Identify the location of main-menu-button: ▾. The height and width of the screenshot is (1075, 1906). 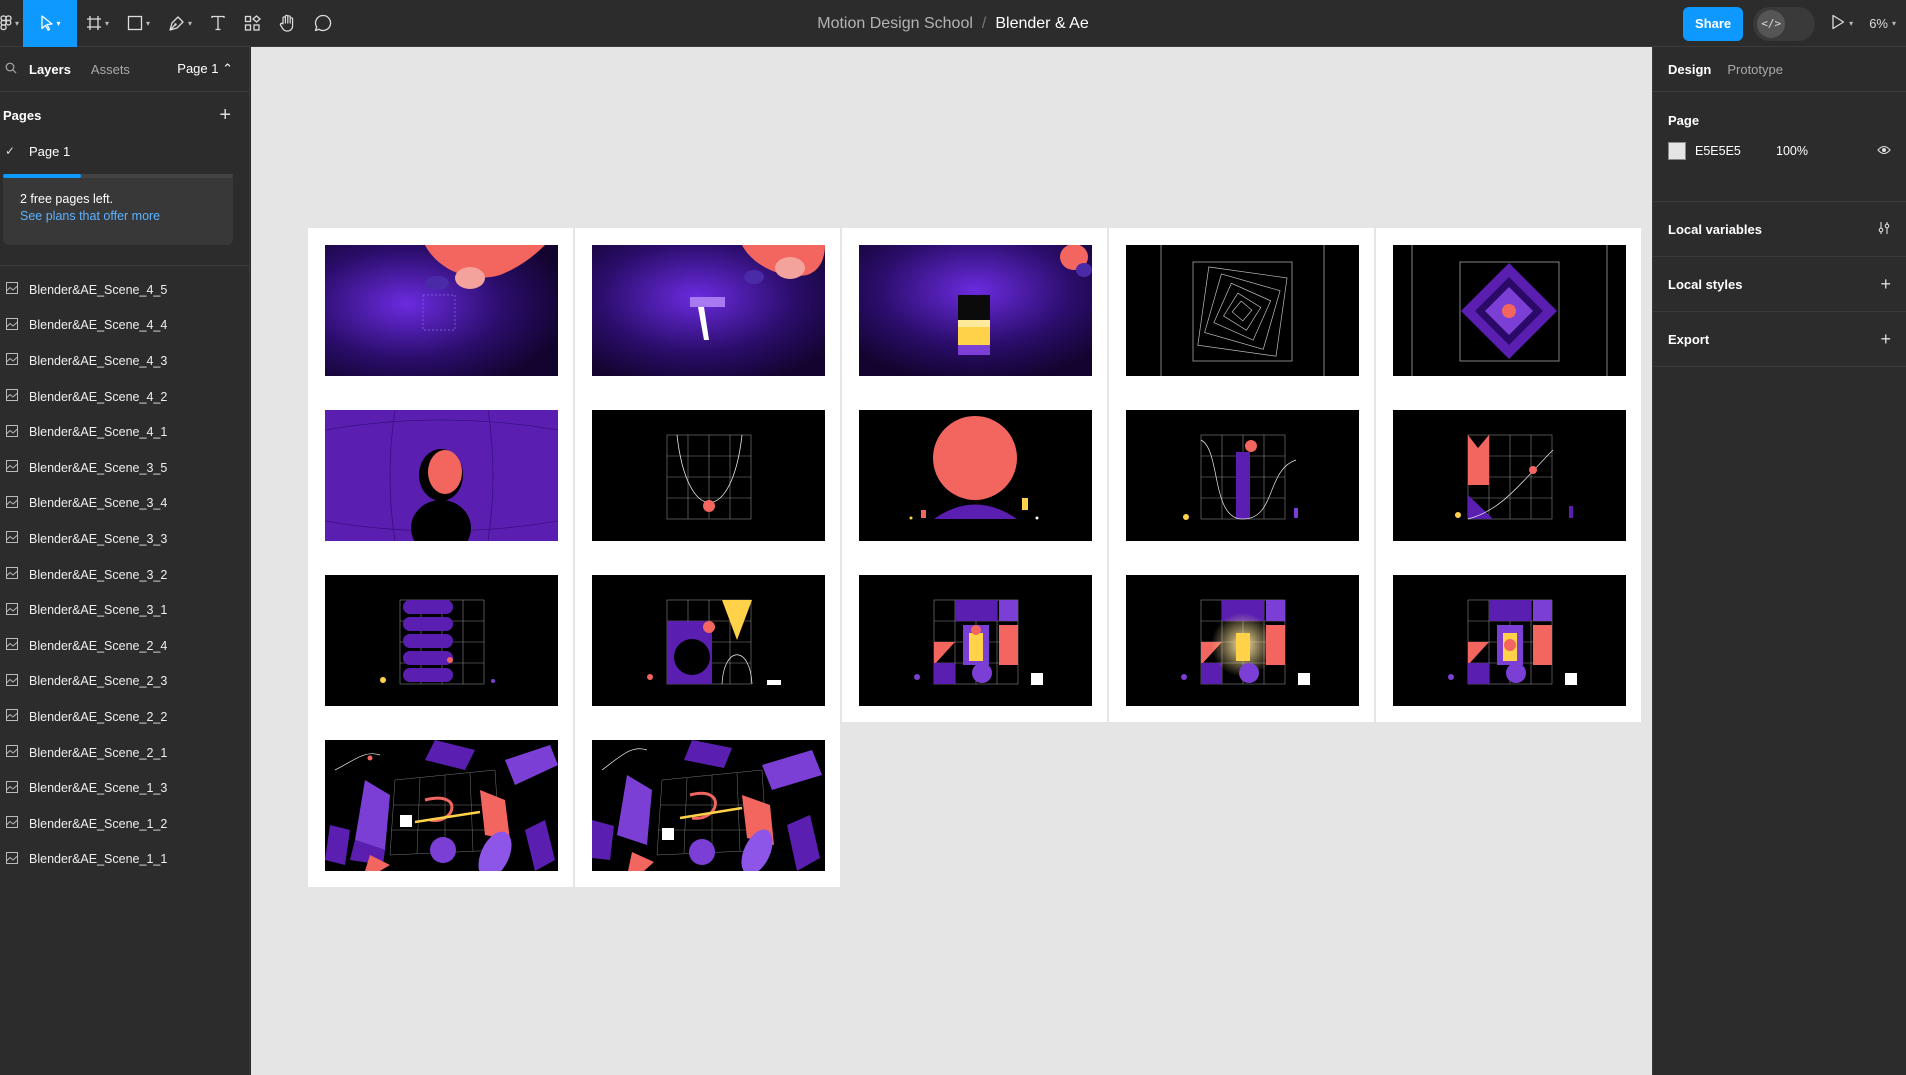
(11, 23).